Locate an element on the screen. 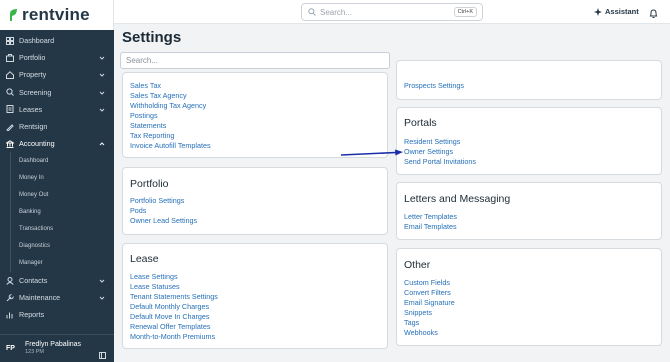  sidebar-subitem-dashboard: Dashboard is located at coordinates (62, 160).